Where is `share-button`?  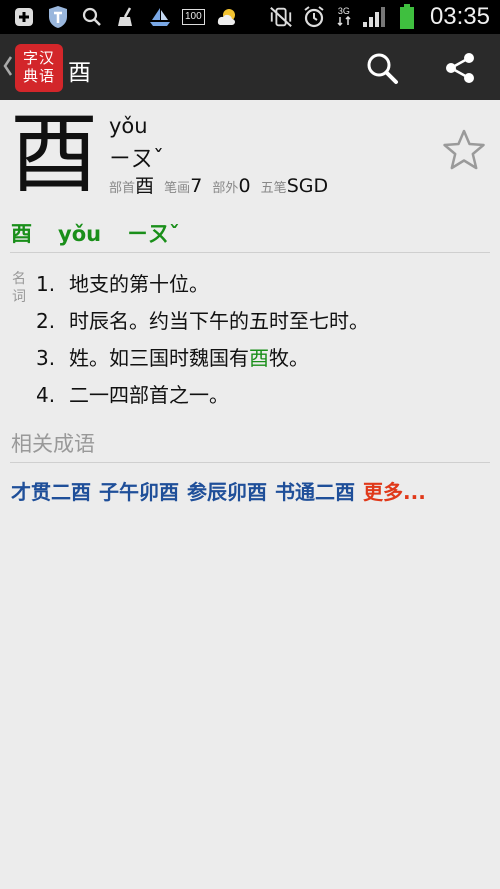 share-button is located at coordinates (460, 68).